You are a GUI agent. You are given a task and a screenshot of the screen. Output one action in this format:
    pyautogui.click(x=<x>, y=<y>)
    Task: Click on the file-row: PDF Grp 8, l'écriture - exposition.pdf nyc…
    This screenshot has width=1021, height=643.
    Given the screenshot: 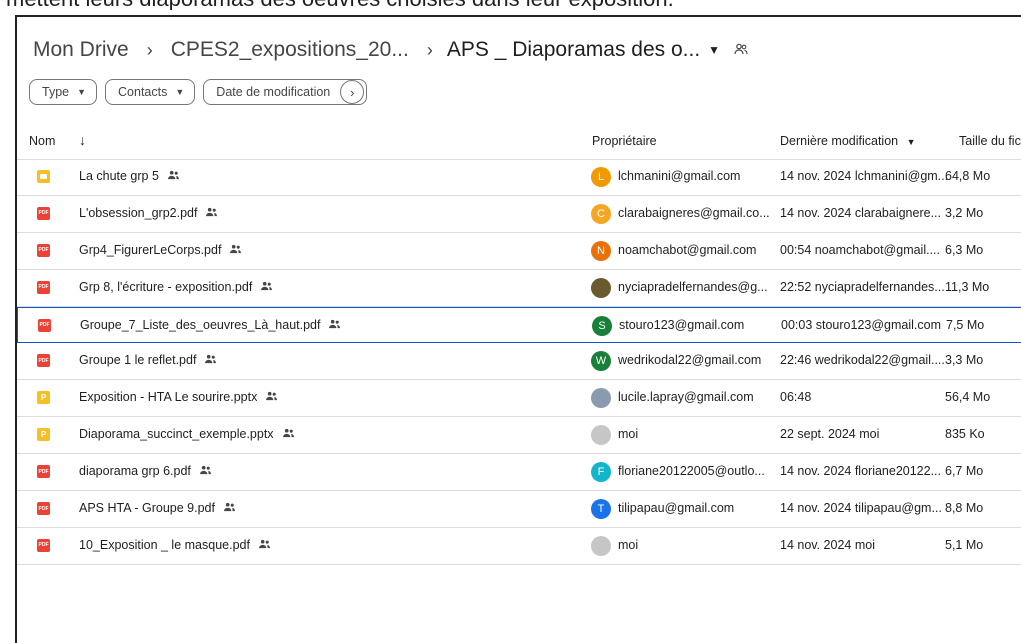 What is the action you would take?
    pyautogui.click(x=519, y=288)
    